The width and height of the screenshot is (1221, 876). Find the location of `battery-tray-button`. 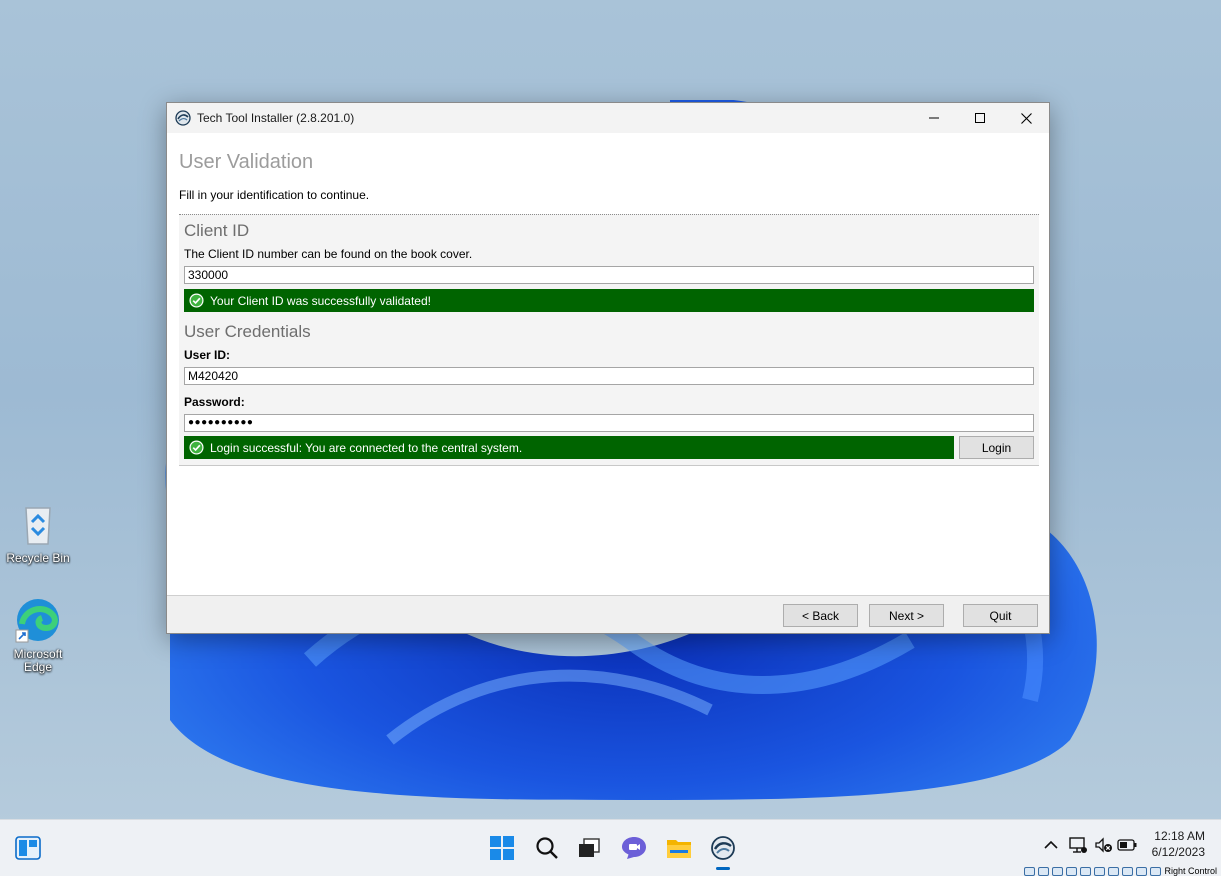

battery-tray-button is located at coordinates (1127, 845).